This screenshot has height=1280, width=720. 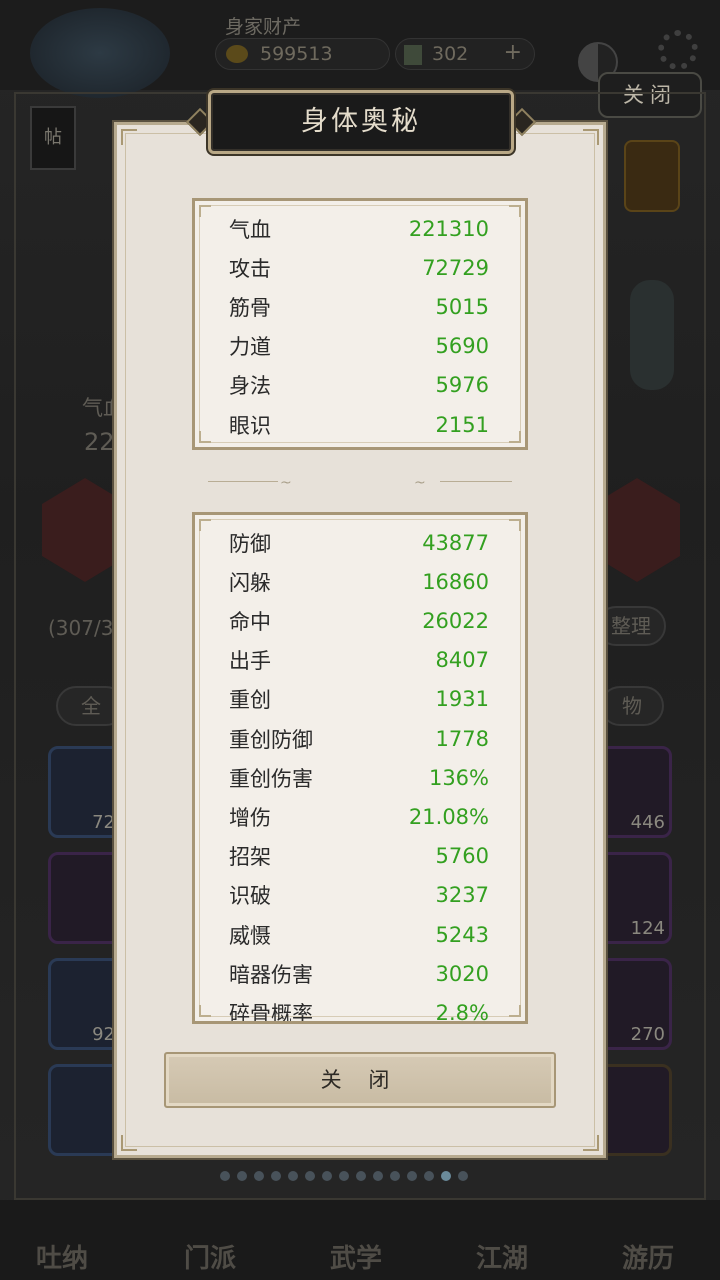 I want to click on stat-row: 碎骨概率 2.8%, so click(x=359, y=1008).